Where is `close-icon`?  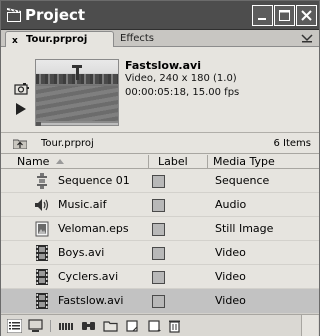 close-icon is located at coordinates (306, 15).